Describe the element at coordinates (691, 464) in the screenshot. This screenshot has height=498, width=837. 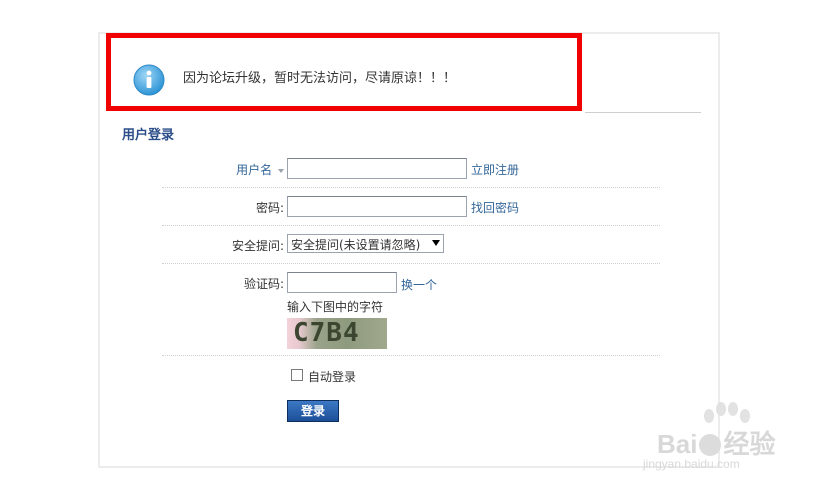
I see `watermark-url: jingyan.baidu.com` at that location.